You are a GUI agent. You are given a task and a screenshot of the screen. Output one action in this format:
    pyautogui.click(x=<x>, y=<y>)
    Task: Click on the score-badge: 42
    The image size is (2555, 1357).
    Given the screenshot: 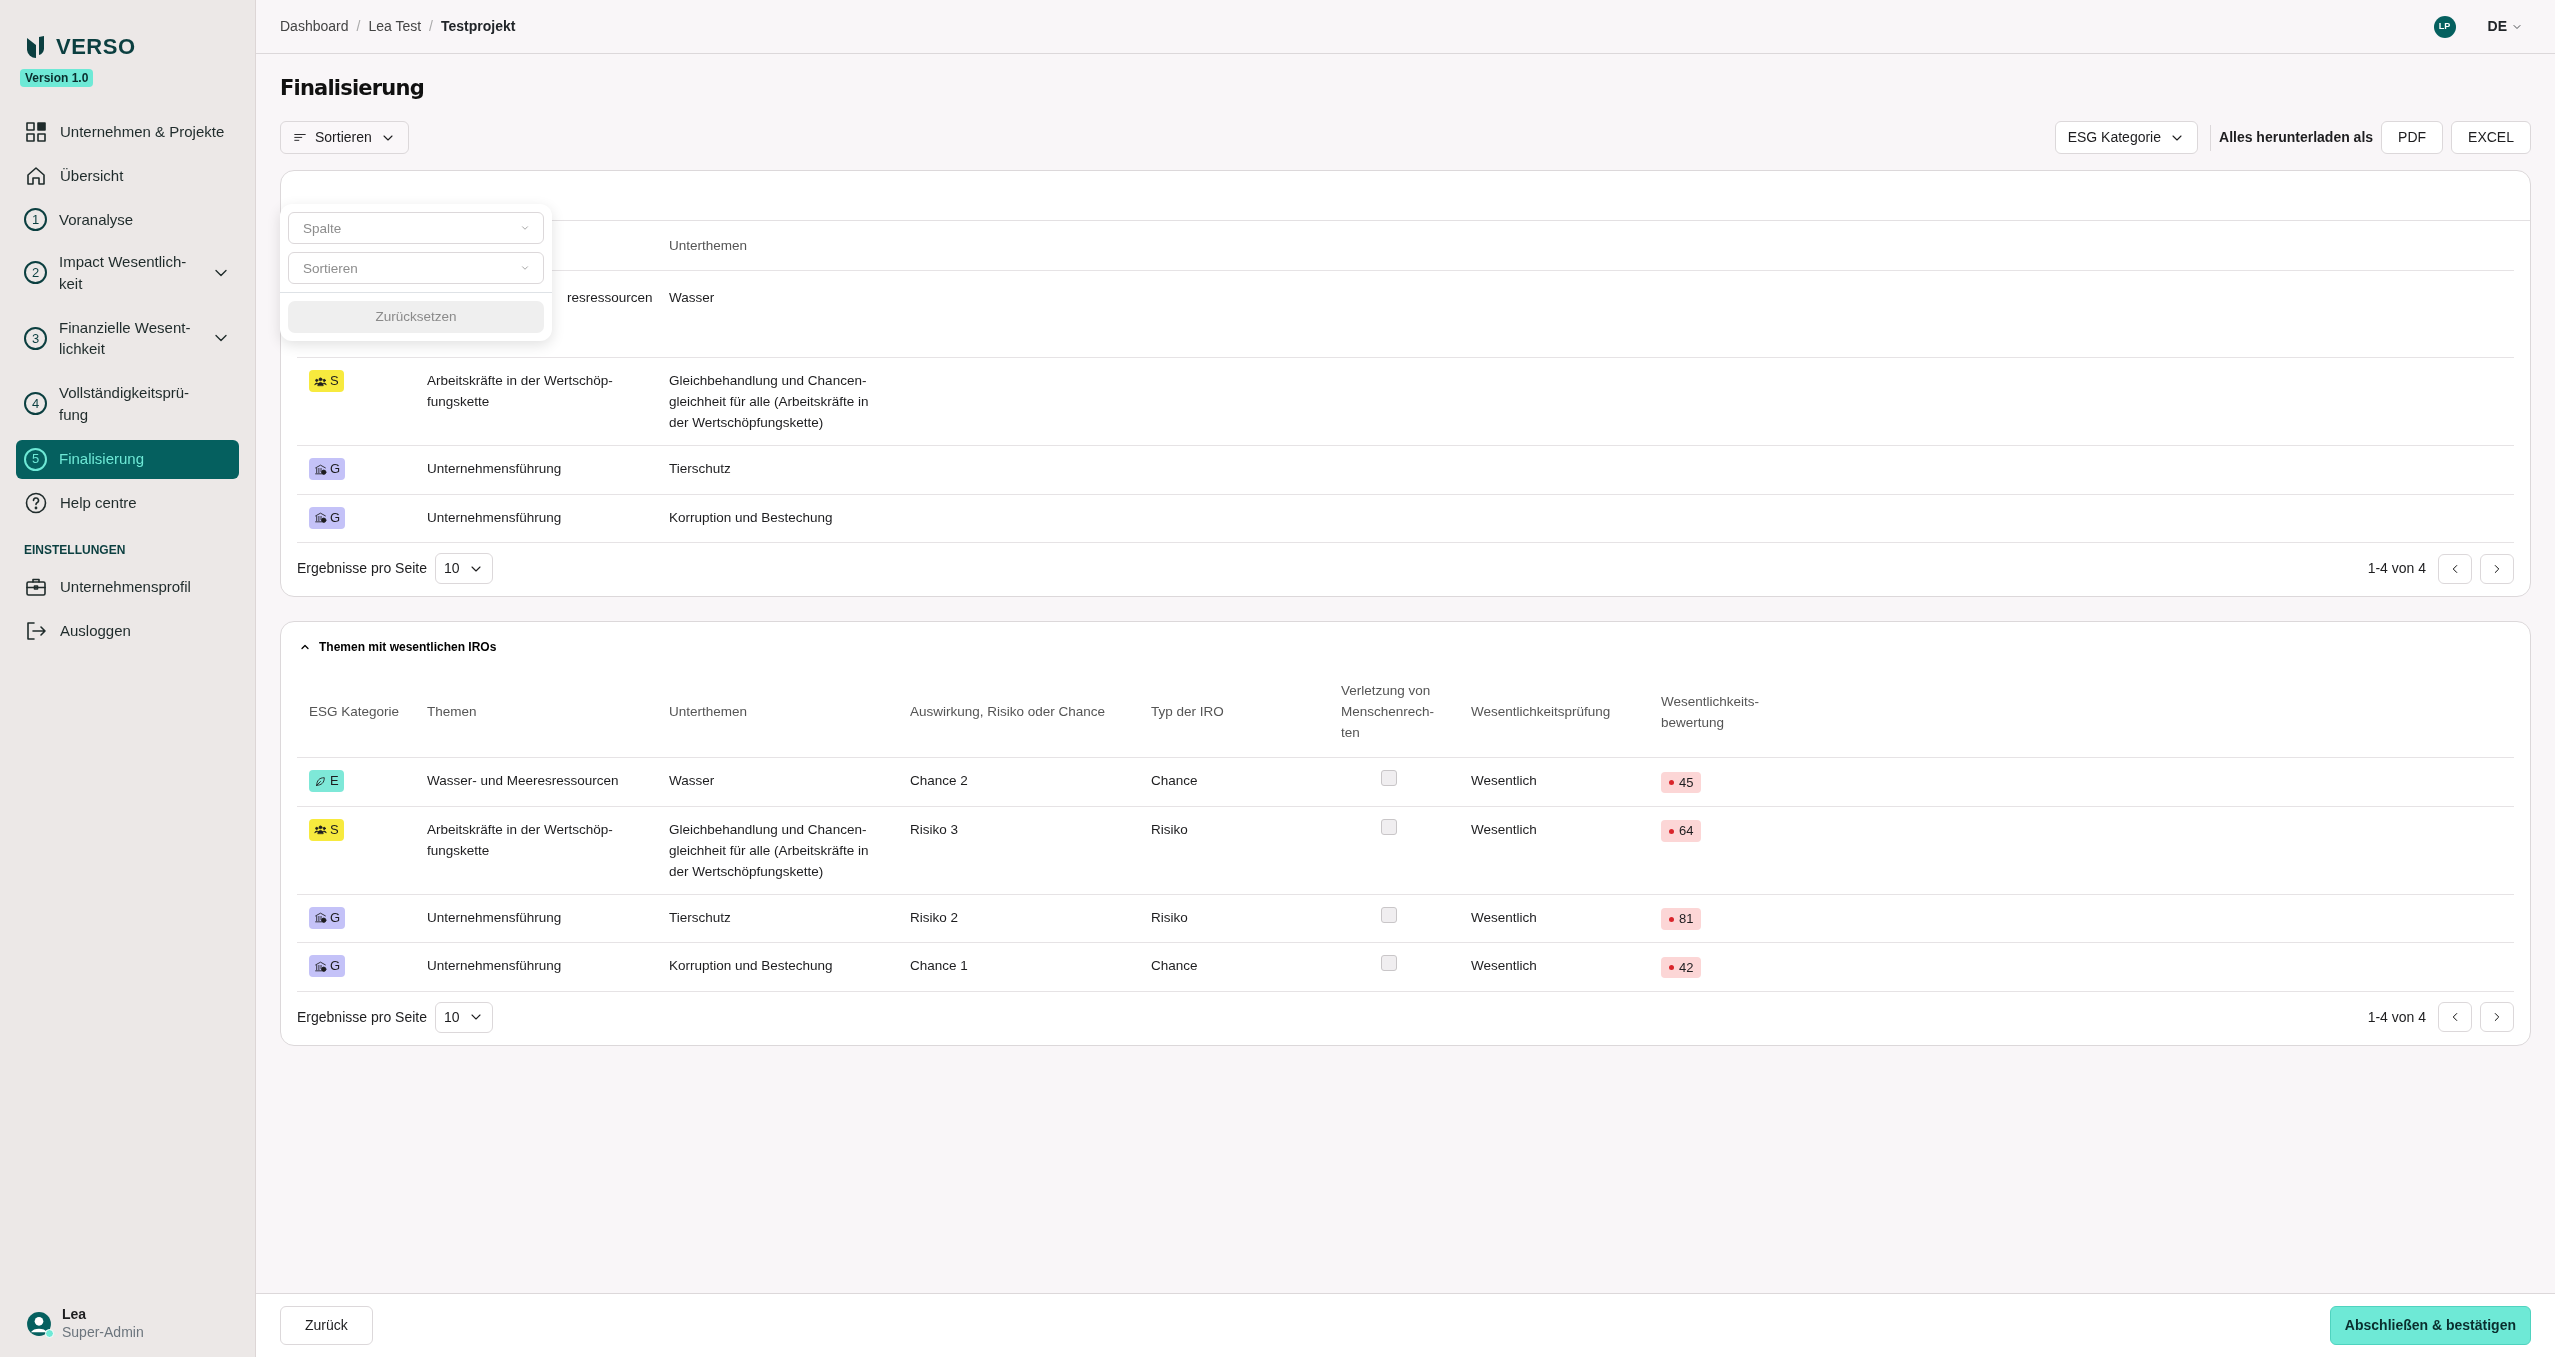 What is the action you would take?
    pyautogui.click(x=1681, y=967)
    